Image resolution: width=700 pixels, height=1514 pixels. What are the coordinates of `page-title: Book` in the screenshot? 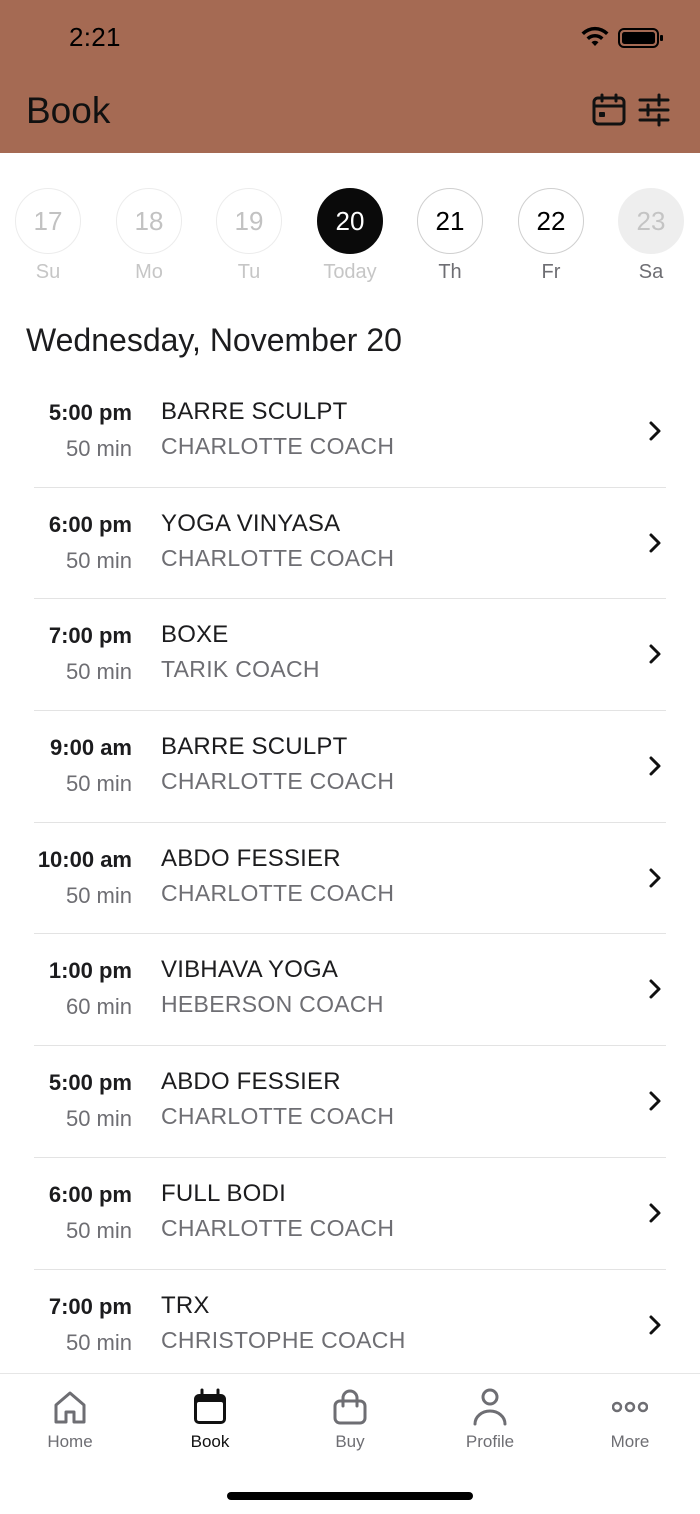 It's located at (68, 110).